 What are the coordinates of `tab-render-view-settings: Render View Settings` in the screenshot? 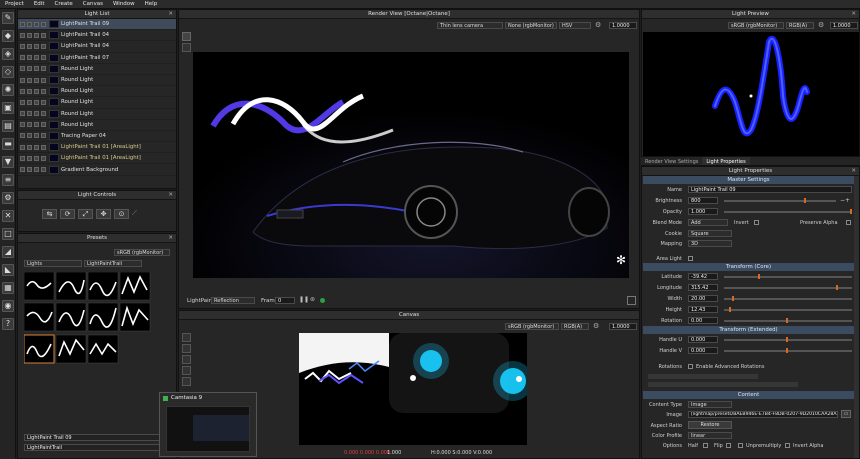 It's located at (671, 161).